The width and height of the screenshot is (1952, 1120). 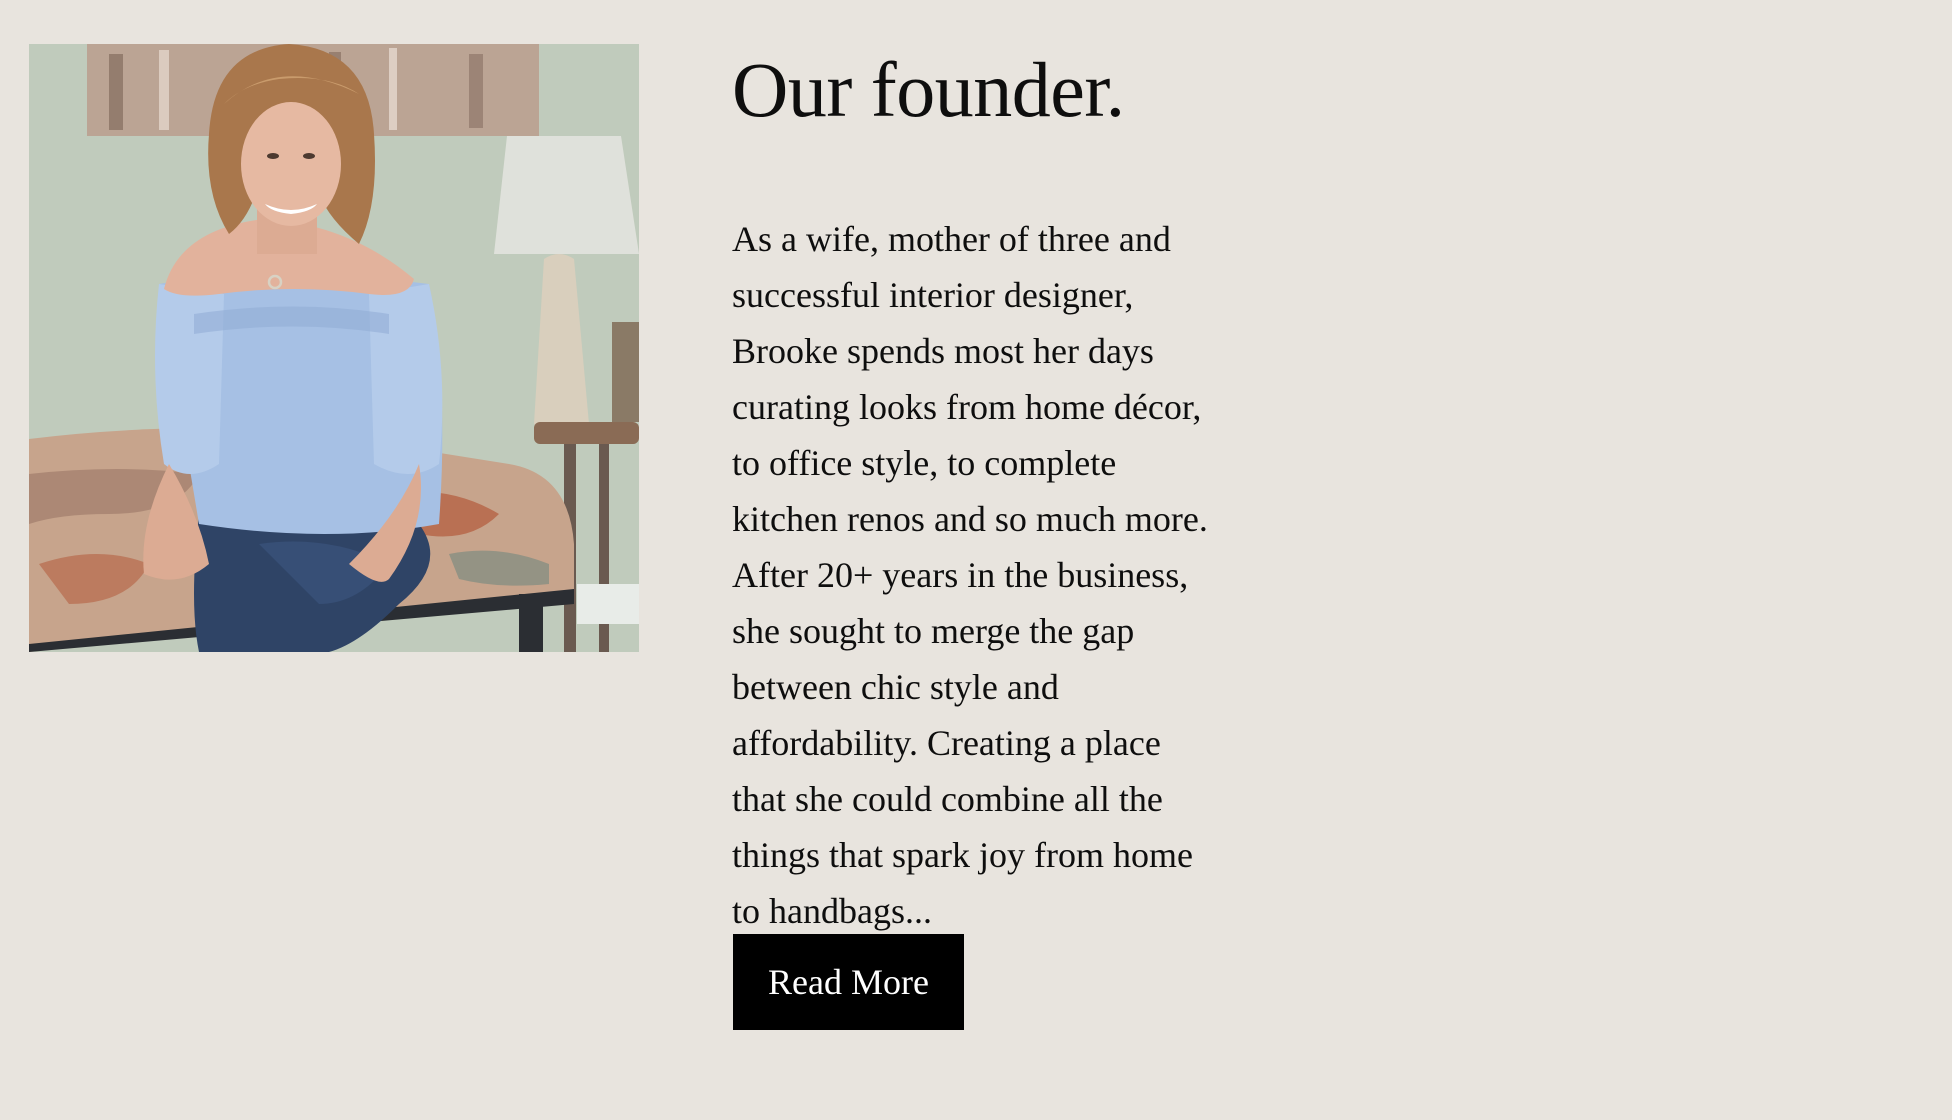 What do you see at coordinates (924, 463) in the screenshot?
I see `bio-line: to office style, to complete` at bounding box center [924, 463].